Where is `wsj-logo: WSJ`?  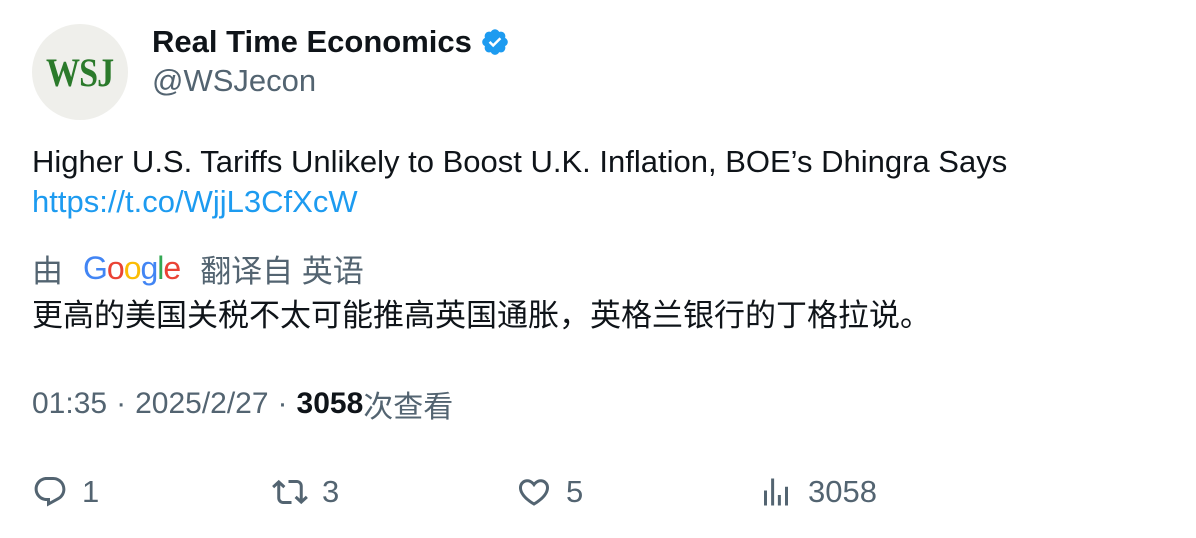
wsj-logo: WSJ is located at coordinates (80, 72).